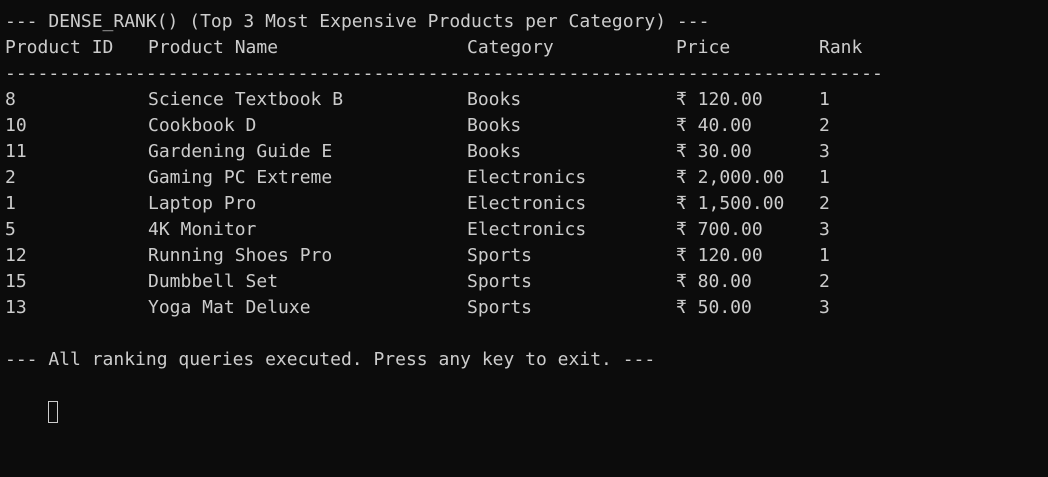  What do you see at coordinates (714, 151) in the screenshot?
I see `cell-price: ₹ 30.00` at bounding box center [714, 151].